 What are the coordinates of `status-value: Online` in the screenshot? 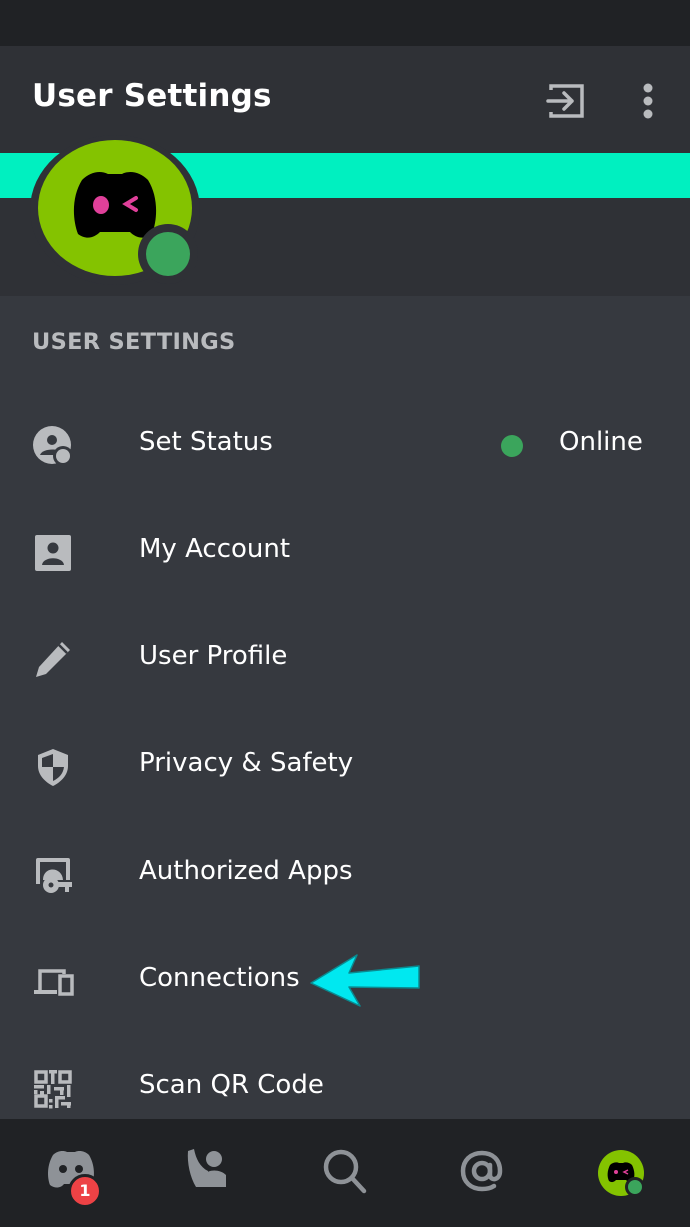 It's located at (601, 442).